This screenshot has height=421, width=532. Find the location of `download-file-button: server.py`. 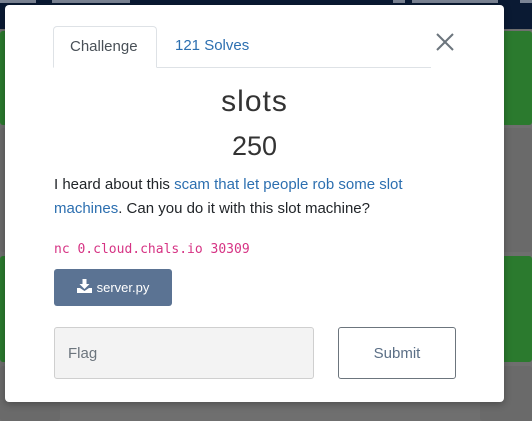

download-file-button: server.py is located at coordinates (113, 287).